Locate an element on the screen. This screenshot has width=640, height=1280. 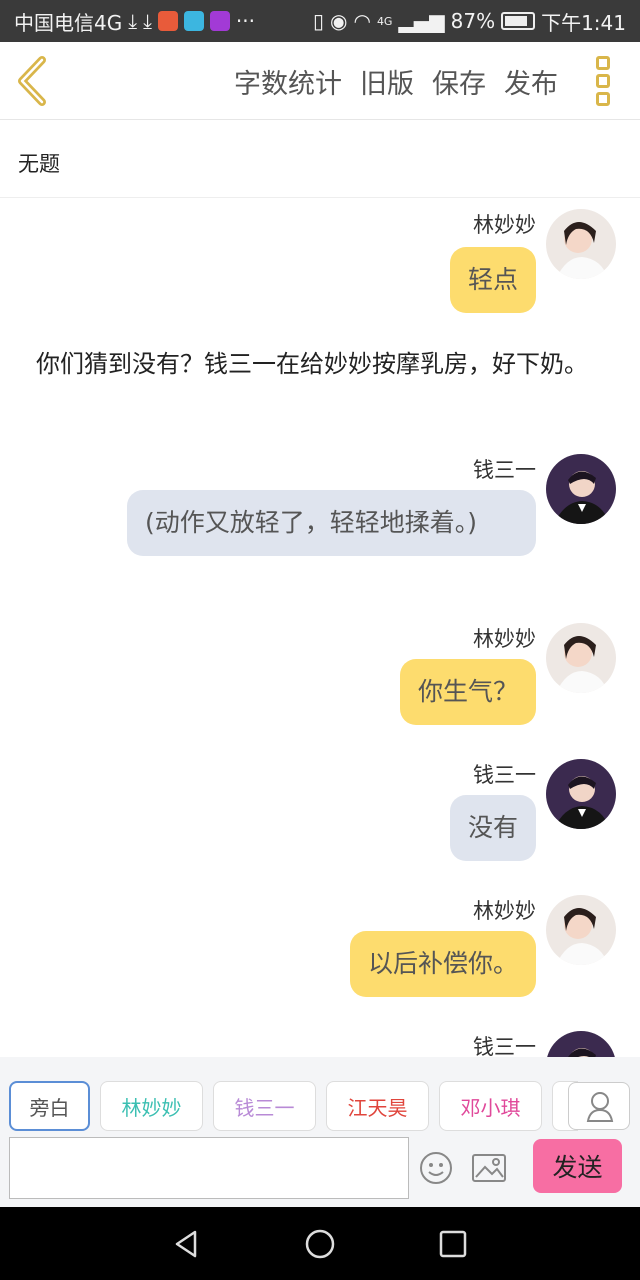
save-button: 保存 is located at coordinates (459, 81).